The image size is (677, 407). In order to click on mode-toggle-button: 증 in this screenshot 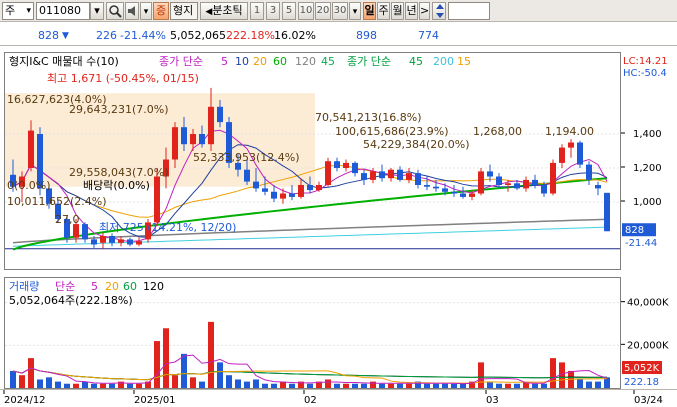, I will do `click(161, 11)`.